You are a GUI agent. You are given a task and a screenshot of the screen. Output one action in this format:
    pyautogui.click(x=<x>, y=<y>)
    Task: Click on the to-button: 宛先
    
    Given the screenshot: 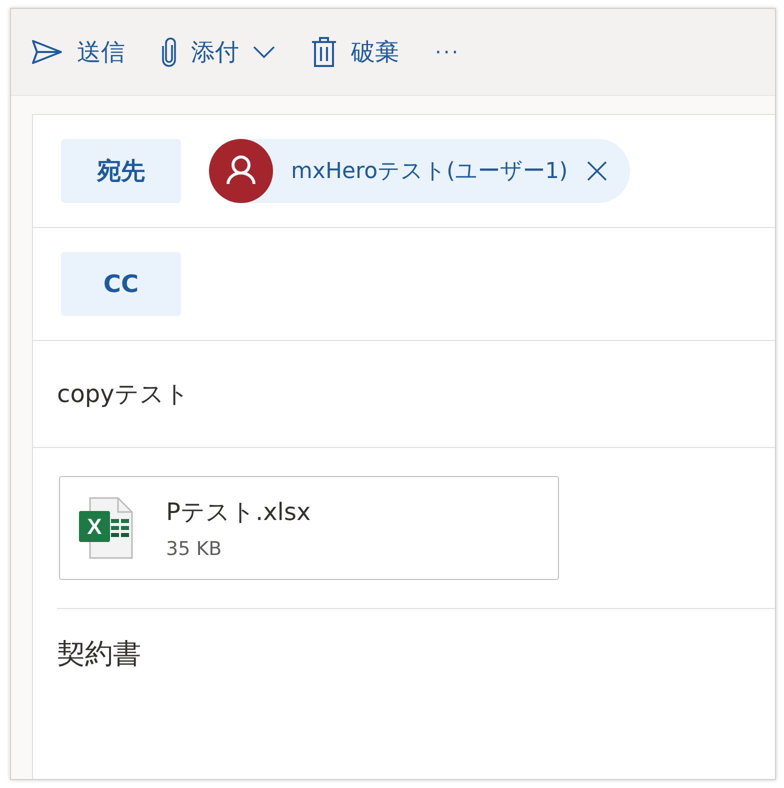 What is the action you would take?
    pyautogui.click(x=121, y=171)
    